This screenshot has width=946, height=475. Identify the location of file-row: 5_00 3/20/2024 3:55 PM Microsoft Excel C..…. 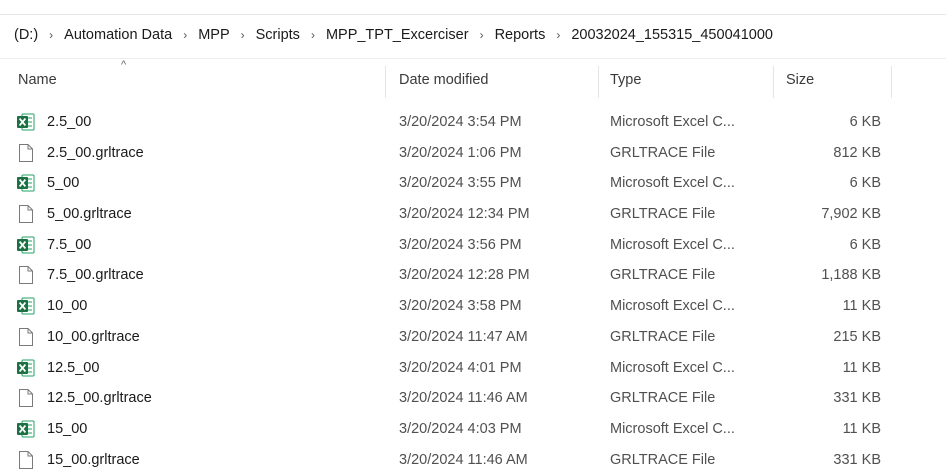
(473, 183).